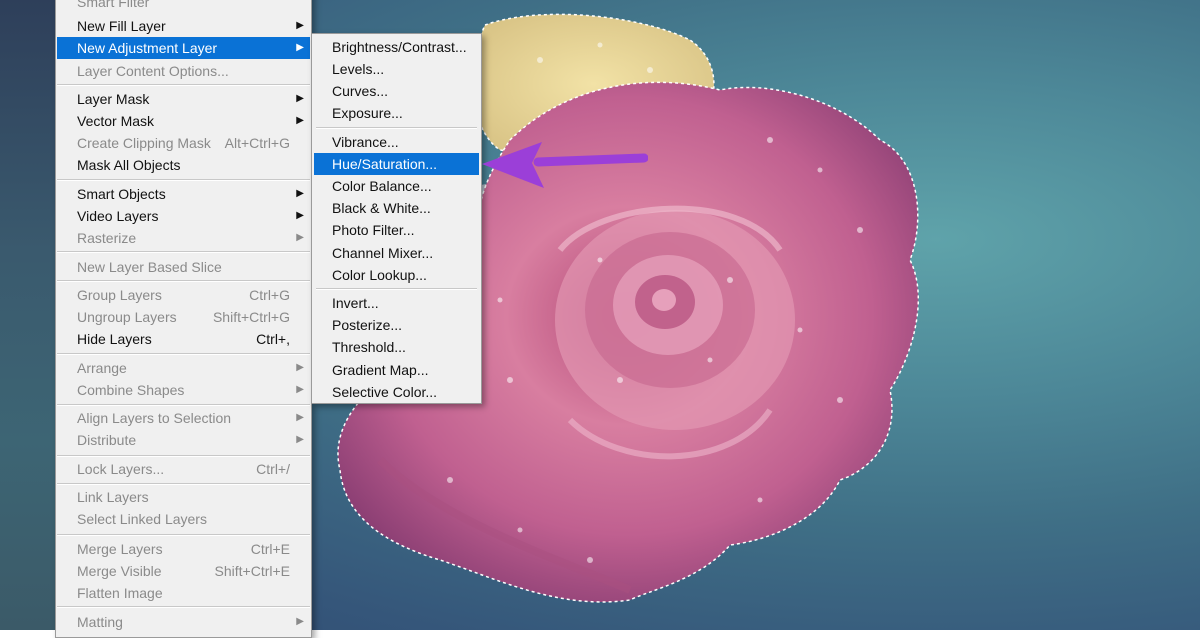  What do you see at coordinates (121, 26) in the screenshot?
I see `menu-item-label: New Fill Layer` at bounding box center [121, 26].